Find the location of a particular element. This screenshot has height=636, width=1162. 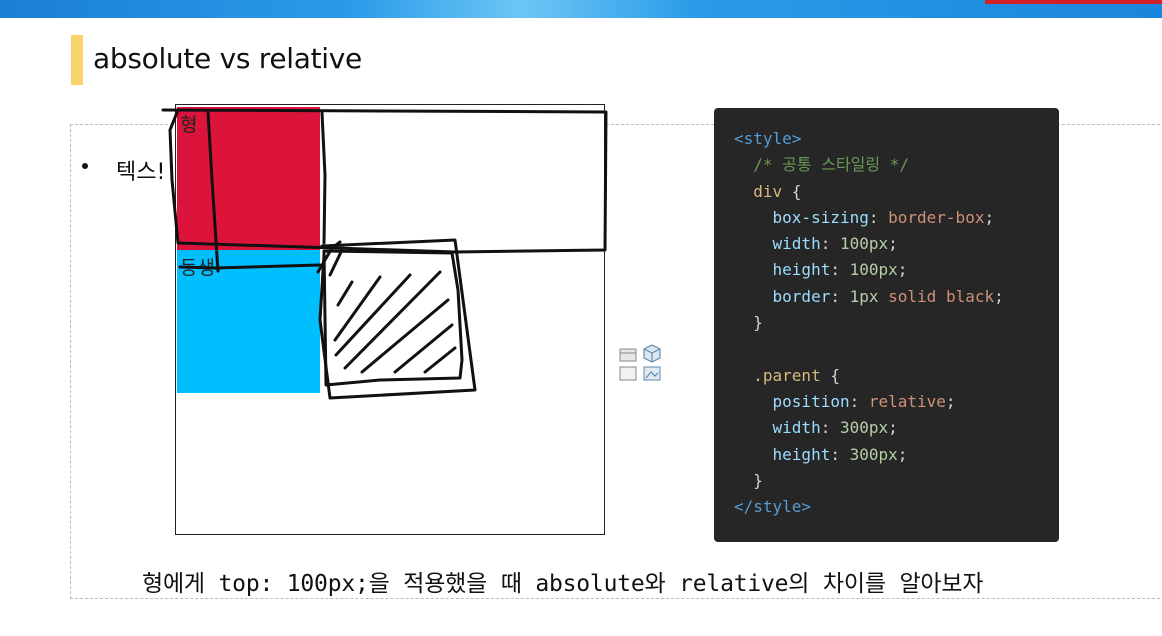

code-token: border-box is located at coordinates (936, 217).